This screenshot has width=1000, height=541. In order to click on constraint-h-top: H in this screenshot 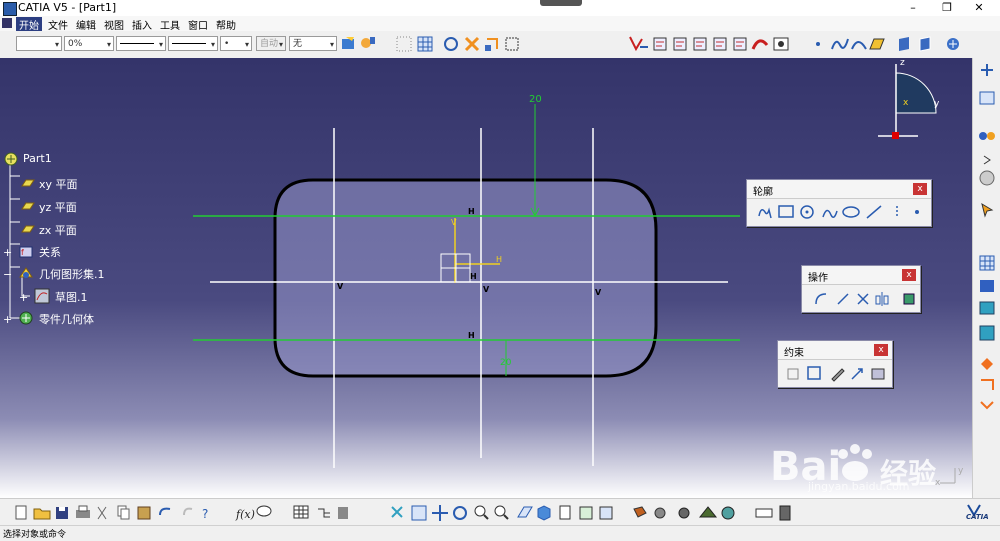, I will do `click(471, 211)`.